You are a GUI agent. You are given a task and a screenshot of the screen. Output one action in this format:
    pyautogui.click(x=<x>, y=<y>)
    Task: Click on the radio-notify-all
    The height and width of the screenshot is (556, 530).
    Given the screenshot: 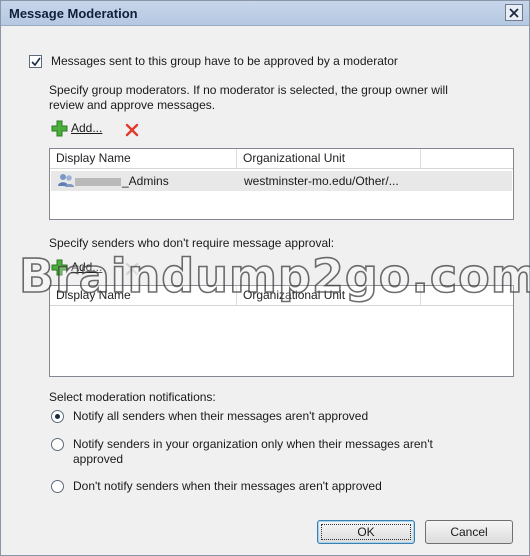 What is the action you would take?
    pyautogui.click(x=57, y=416)
    